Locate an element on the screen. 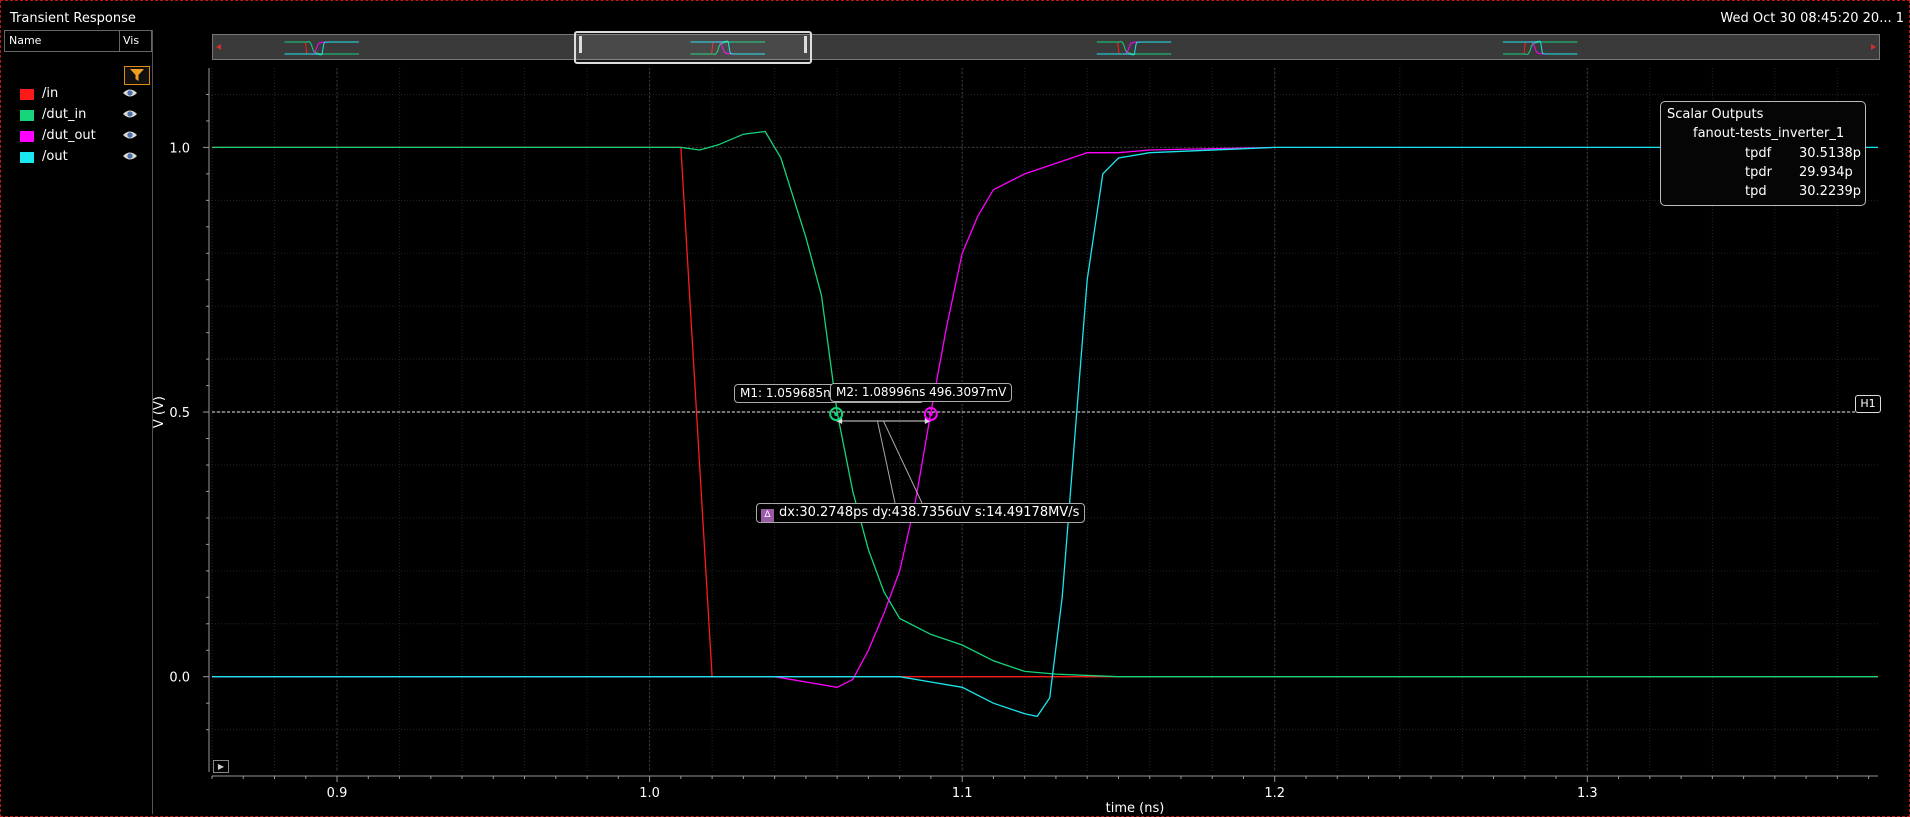 This screenshot has height=817, width=1910. x-tick-label: 1.2 is located at coordinates (1274, 793).